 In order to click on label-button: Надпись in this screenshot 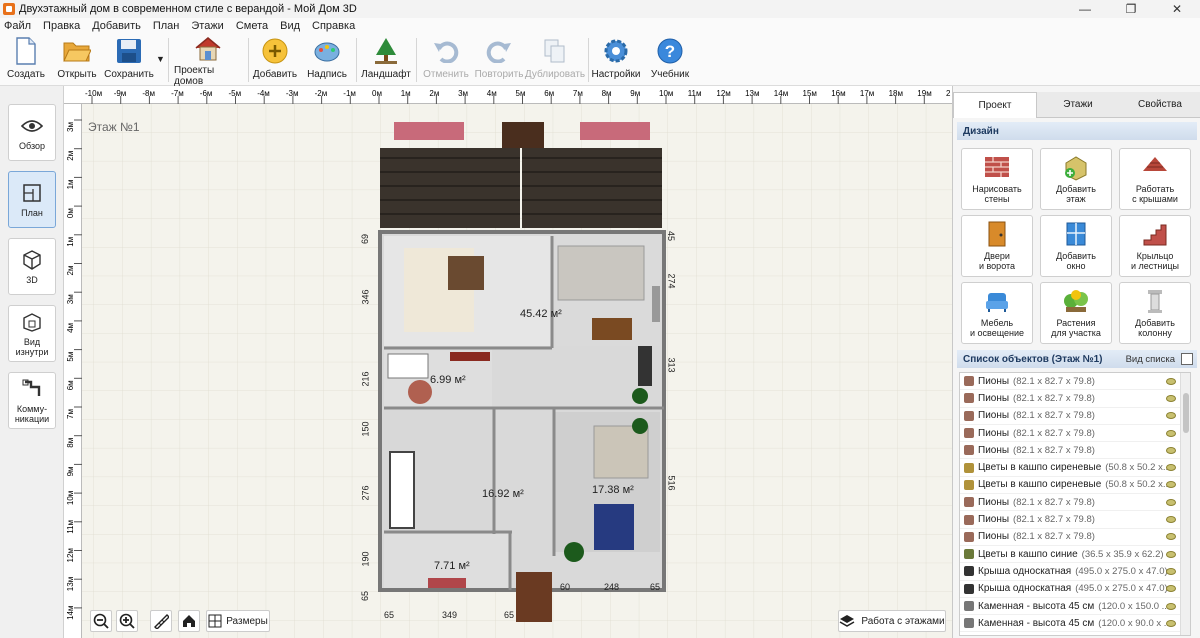, I will do `click(327, 60)`.